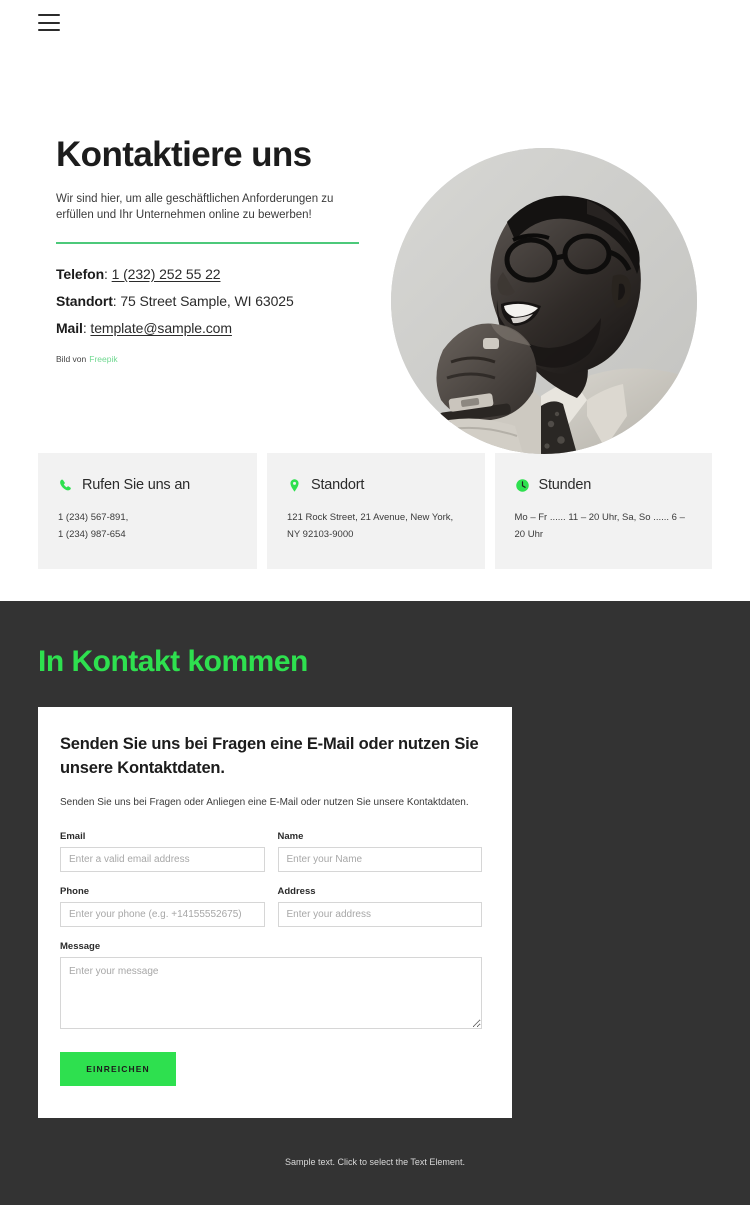 The width and height of the screenshot is (750, 1205). I want to click on field-message: Message, so click(271, 987).